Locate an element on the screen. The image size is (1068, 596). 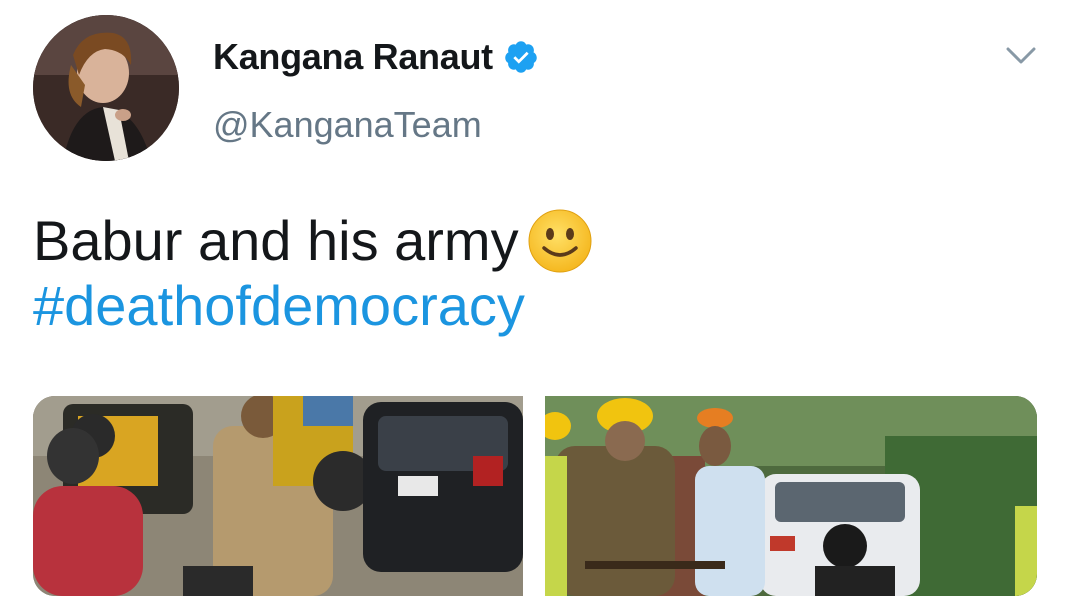
chevron-down-icon is located at coordinates (1021, 55).